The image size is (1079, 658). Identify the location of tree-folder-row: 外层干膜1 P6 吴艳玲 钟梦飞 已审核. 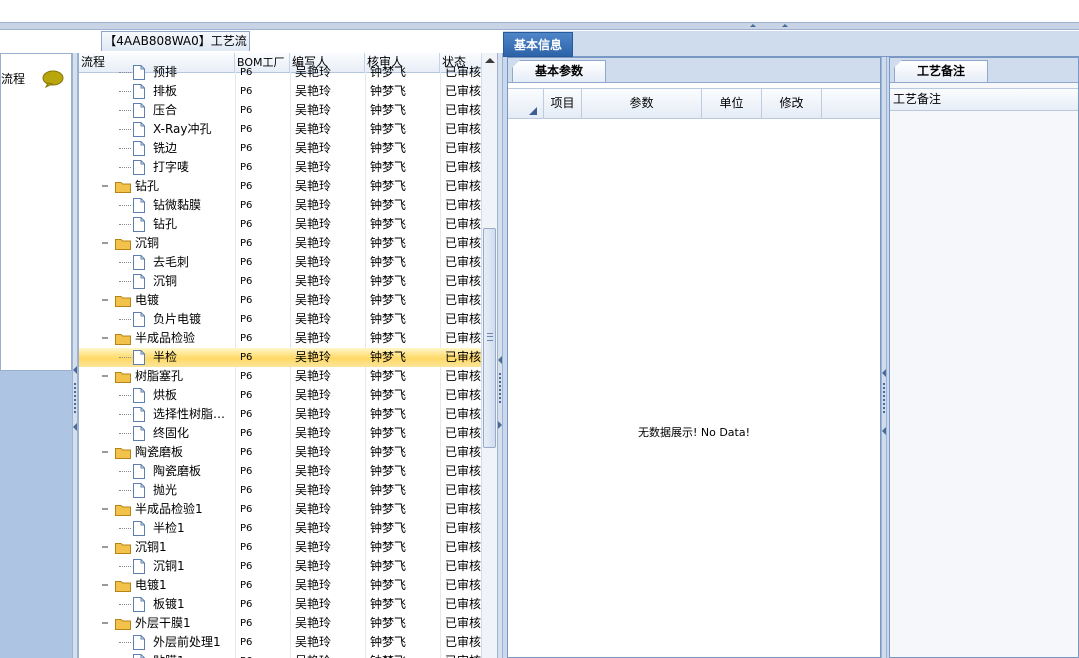
(280, 623).